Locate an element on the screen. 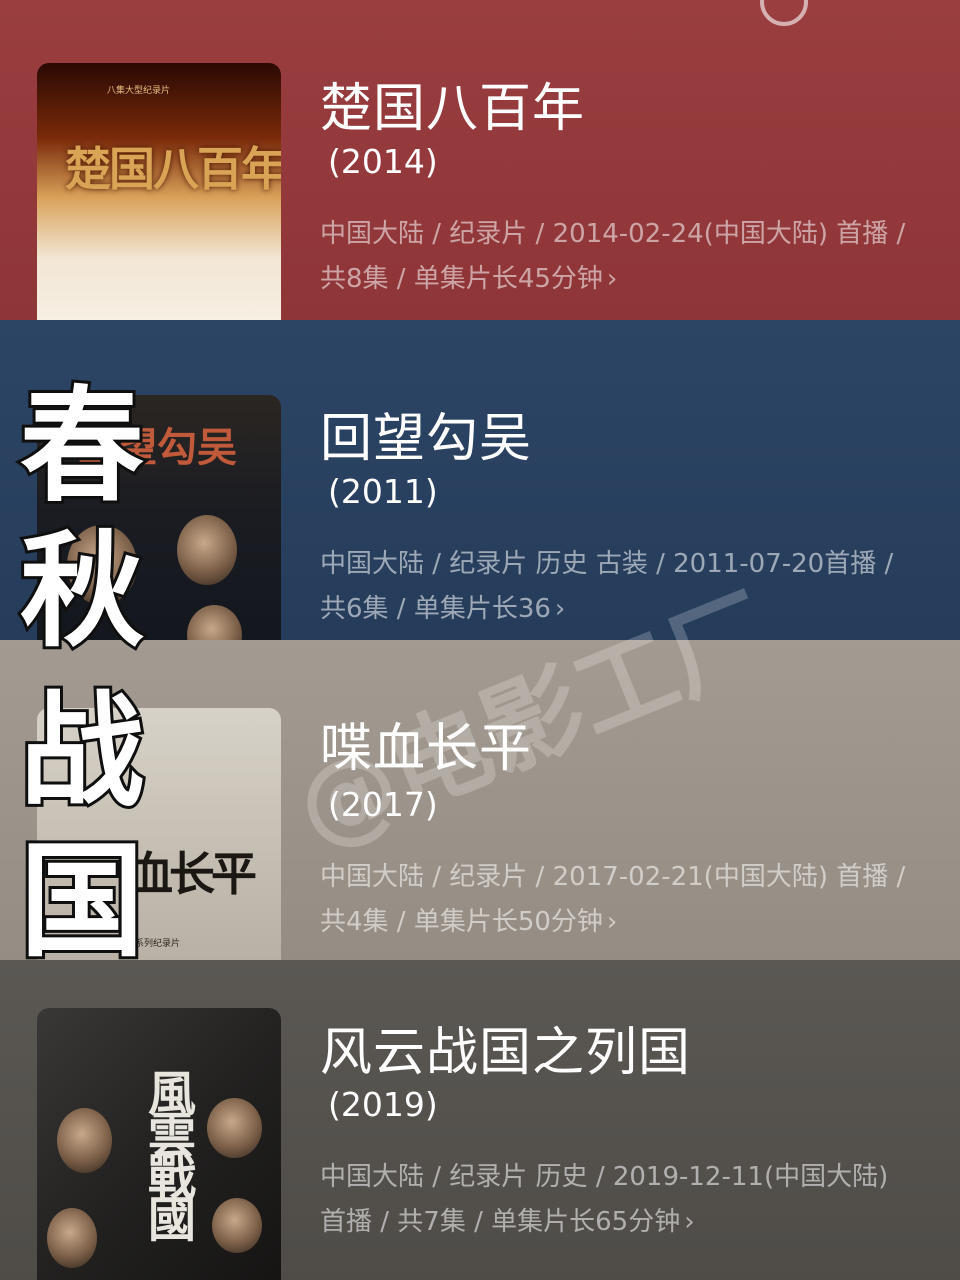 Image resolution: width=960 pixels, height=1280 pixels. movie-title: 回望勾吴 is located at coordinates (426, 433).